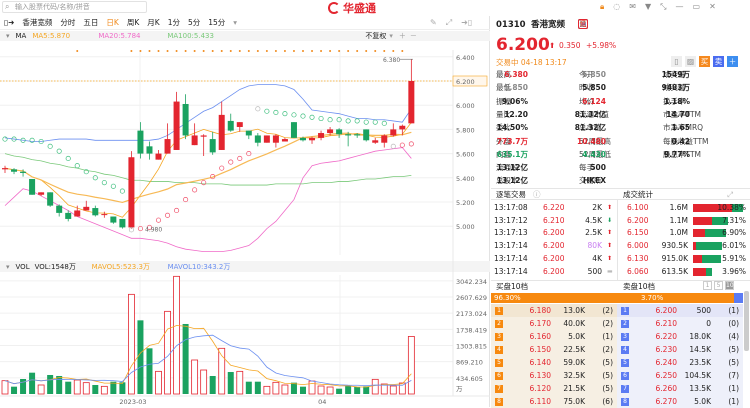 The height and width of the screenshot is (408, 750). What do you see at coordinates (632, 7) in the screenshot?
I see `mail-icon: ✉` at bounding box center [632, 7].